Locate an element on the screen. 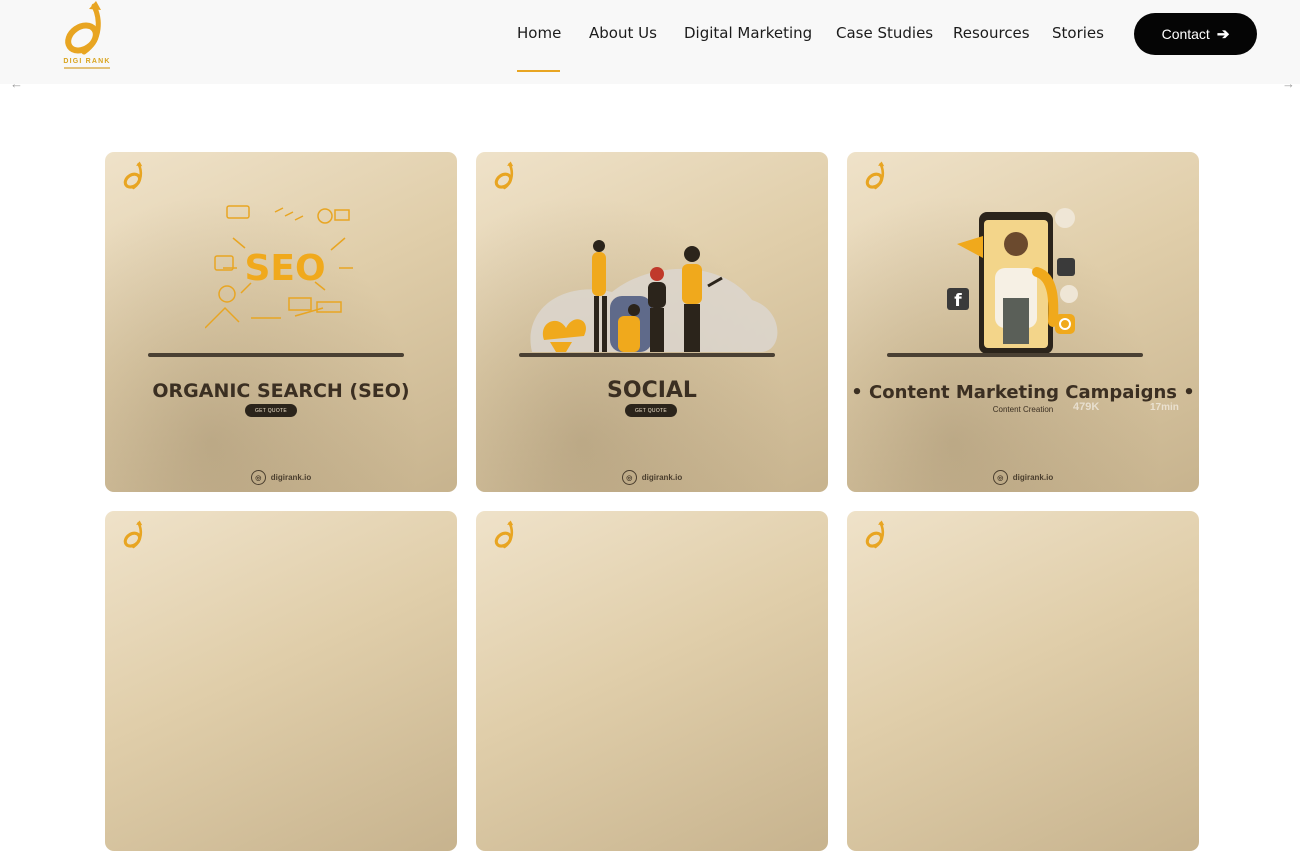 This screenshot has height=851, width=1300. twitter-icon is located at coordinates (1066, 267).